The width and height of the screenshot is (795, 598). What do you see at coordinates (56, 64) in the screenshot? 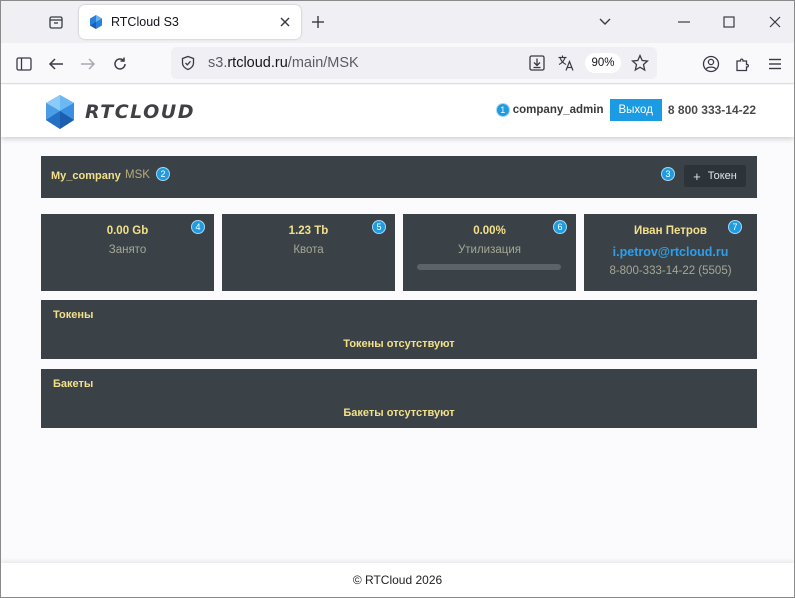
I see `back-icon` at bounding box center [56, 64].